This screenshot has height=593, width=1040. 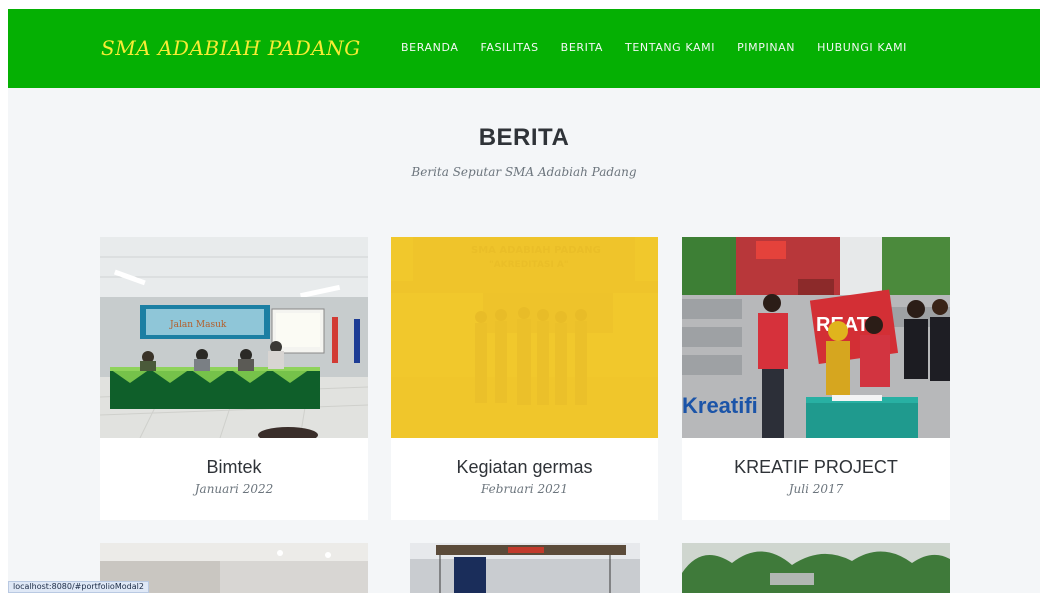 What do you see at coordinates (816, 467) in the screenshot?
I see `card-title: KREATIF PROJECT` at bounding box center [816, 467].